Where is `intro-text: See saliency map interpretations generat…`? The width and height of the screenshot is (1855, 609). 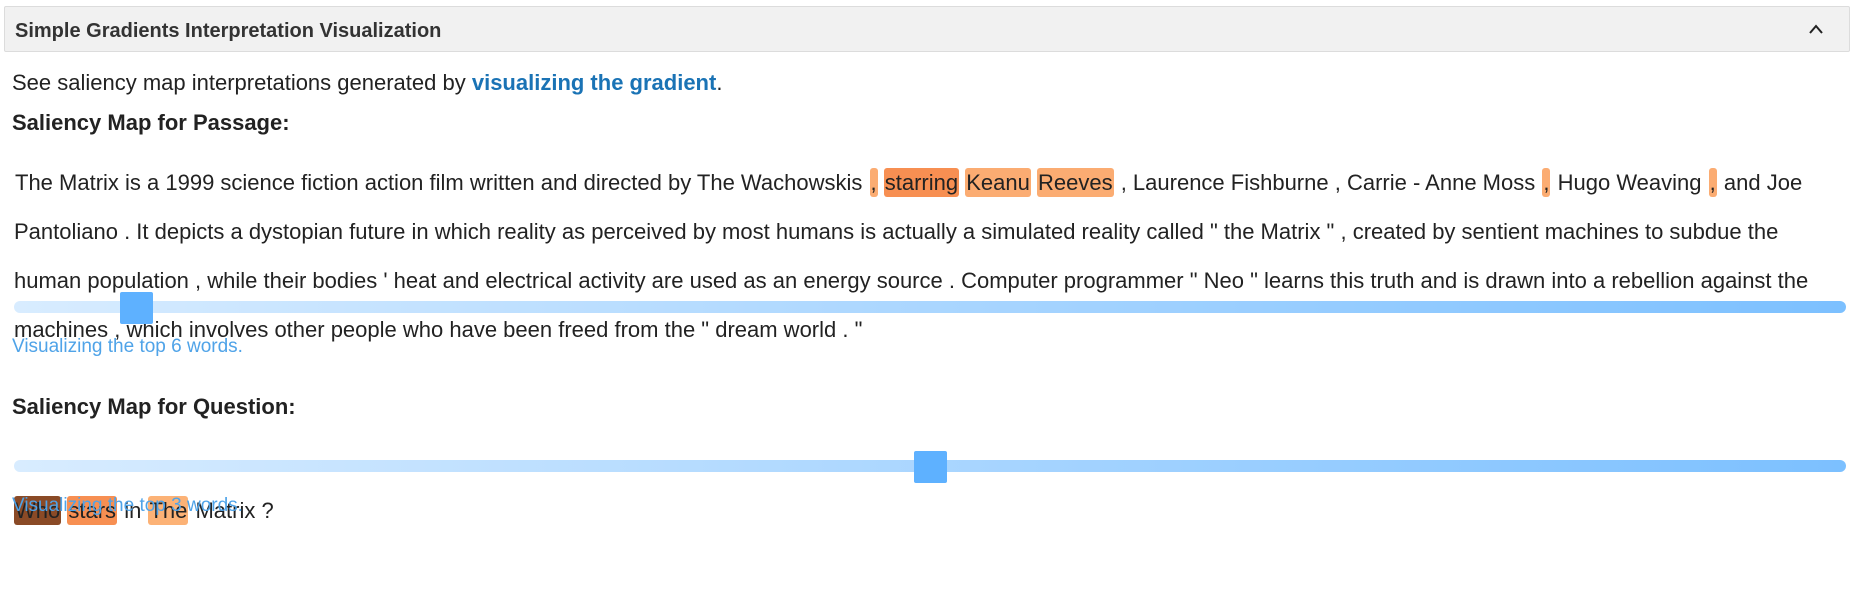
intro-text: See saliency map interpretations generat… is located at coordinates (367, 83).